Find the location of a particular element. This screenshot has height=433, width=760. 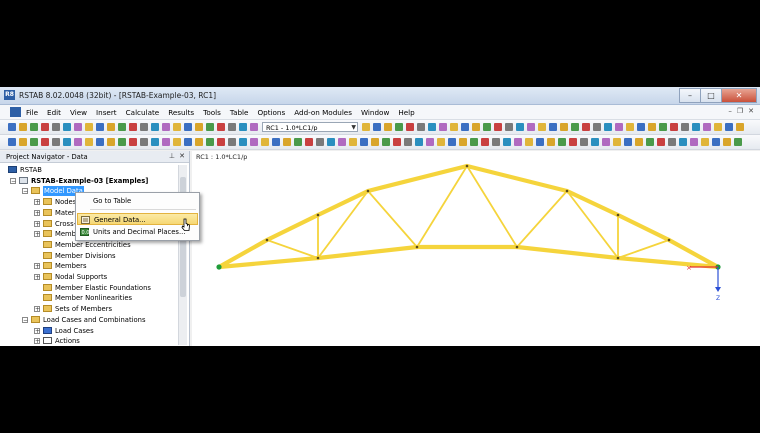

collapse-icon: − is located at coordinates (25, 319).